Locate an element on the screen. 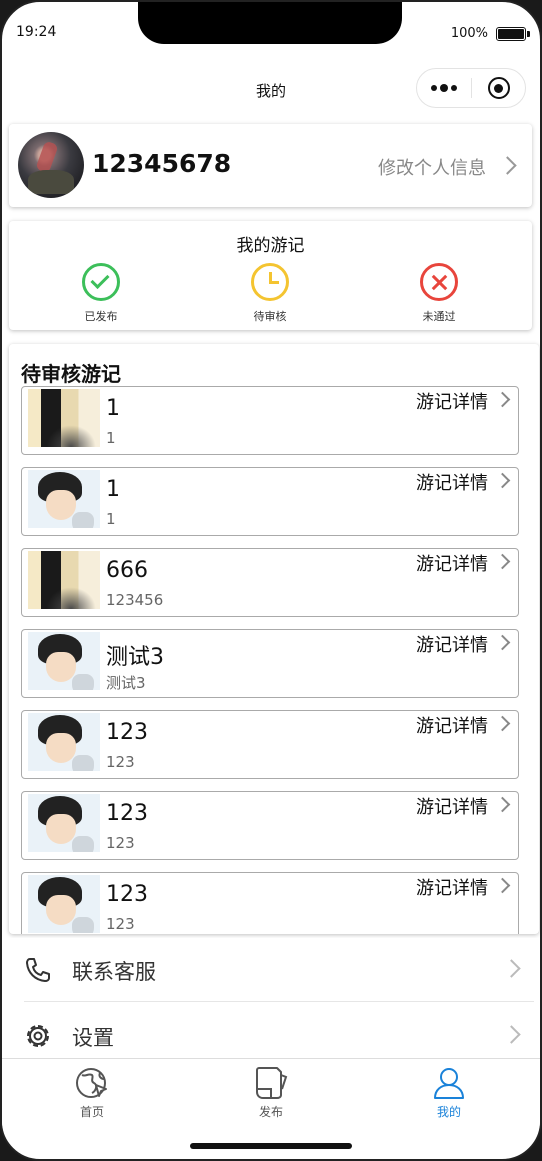  profile-card: 12345678 修改个人信息 is located at coordinates (270, 165).